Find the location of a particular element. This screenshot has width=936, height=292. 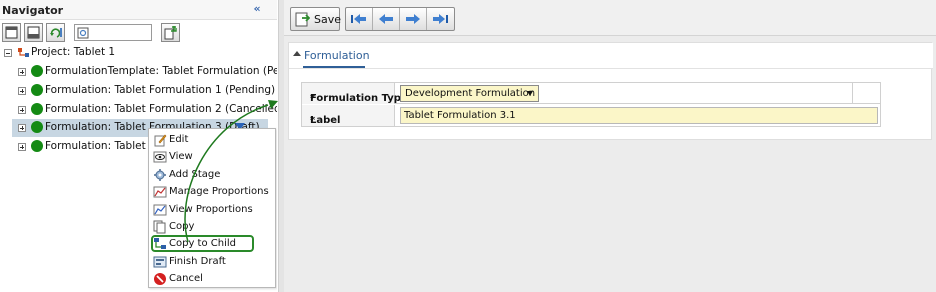

first-arrow-icon is located at coordinates (358, 19).